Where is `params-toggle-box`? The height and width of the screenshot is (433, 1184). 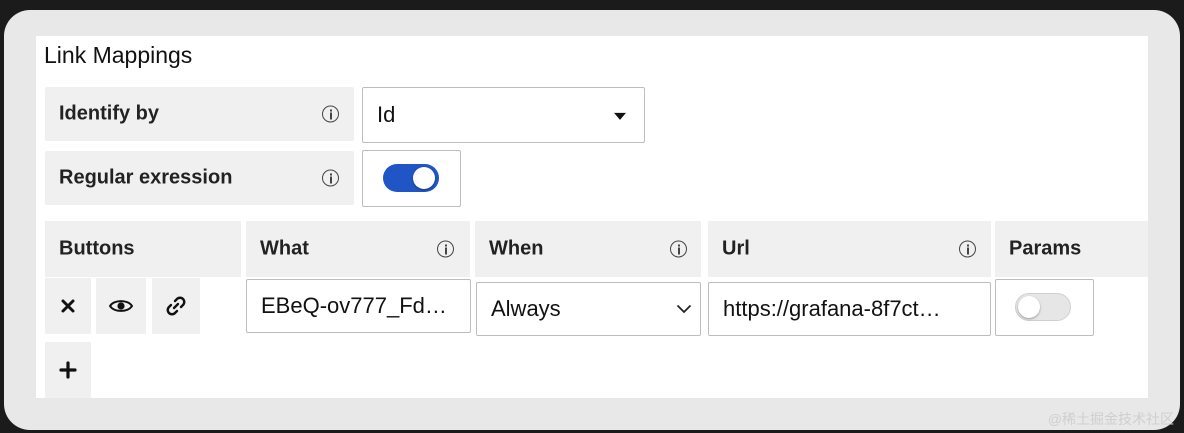
params-toggle-box is located at coordinates (1044, 307).